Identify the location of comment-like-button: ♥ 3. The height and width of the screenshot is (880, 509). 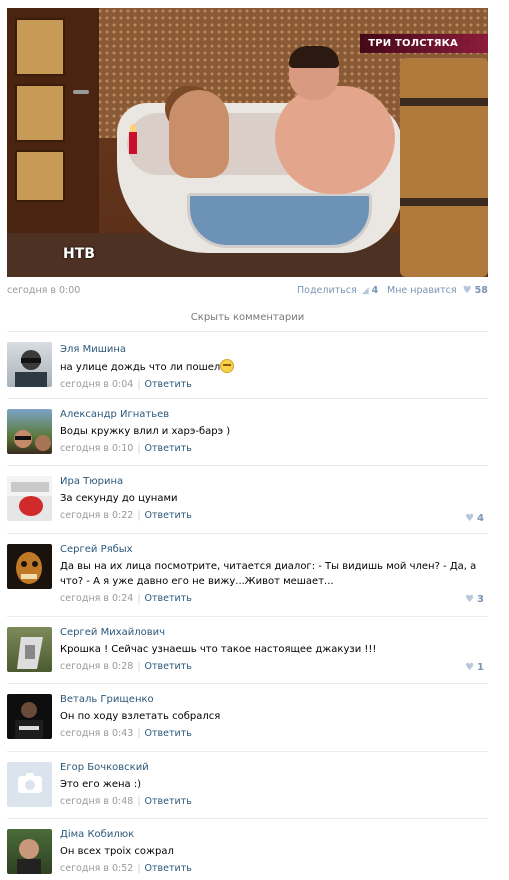
(474, 599).